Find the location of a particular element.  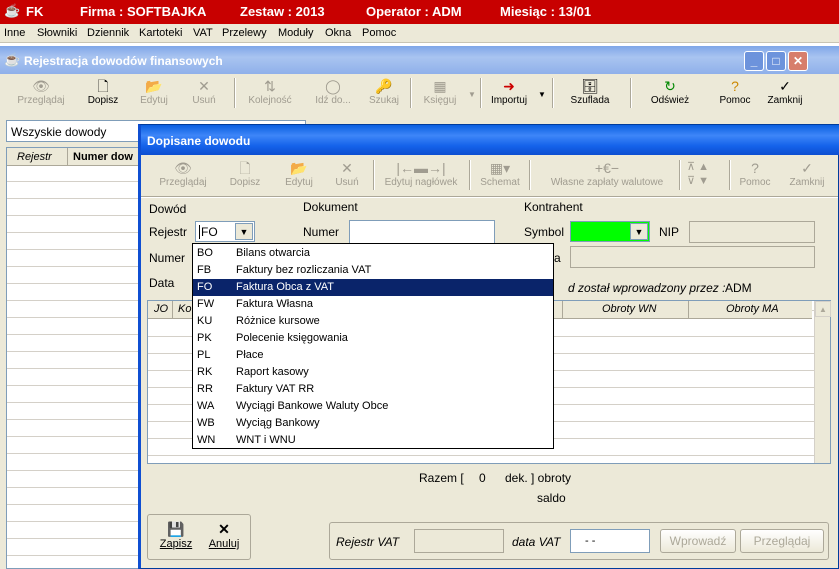

toolbar-przegladaj-button: 👁 Przeglądaj is located at coordinates (41, 92).